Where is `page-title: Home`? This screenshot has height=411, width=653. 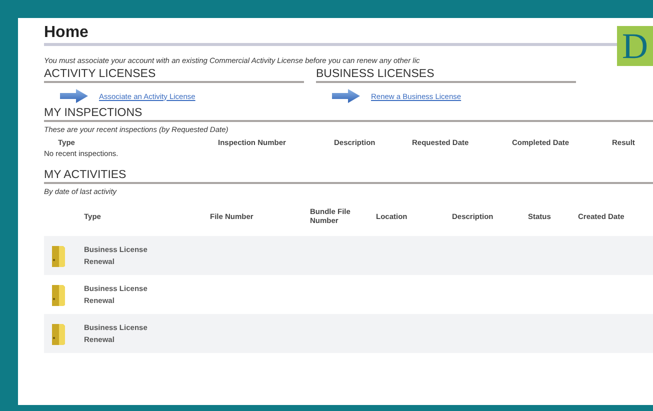 page-title: Home is located at coordinates (66, 32).